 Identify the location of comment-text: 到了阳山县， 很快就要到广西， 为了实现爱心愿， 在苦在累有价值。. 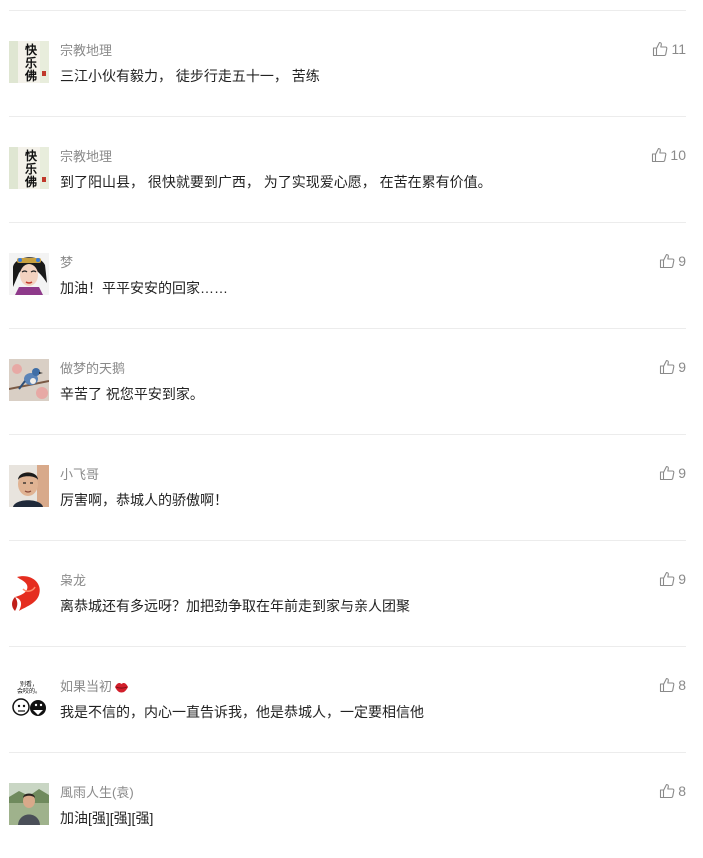
(276, 182).